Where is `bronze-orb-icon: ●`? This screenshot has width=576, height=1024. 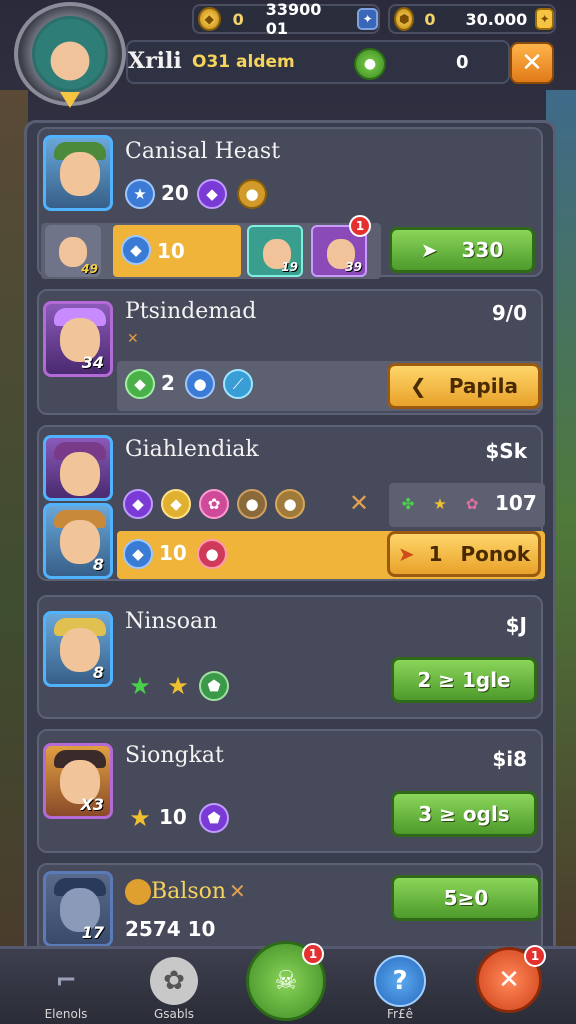 bronze-orb-icon: ● is located at coordinates (252, 504).